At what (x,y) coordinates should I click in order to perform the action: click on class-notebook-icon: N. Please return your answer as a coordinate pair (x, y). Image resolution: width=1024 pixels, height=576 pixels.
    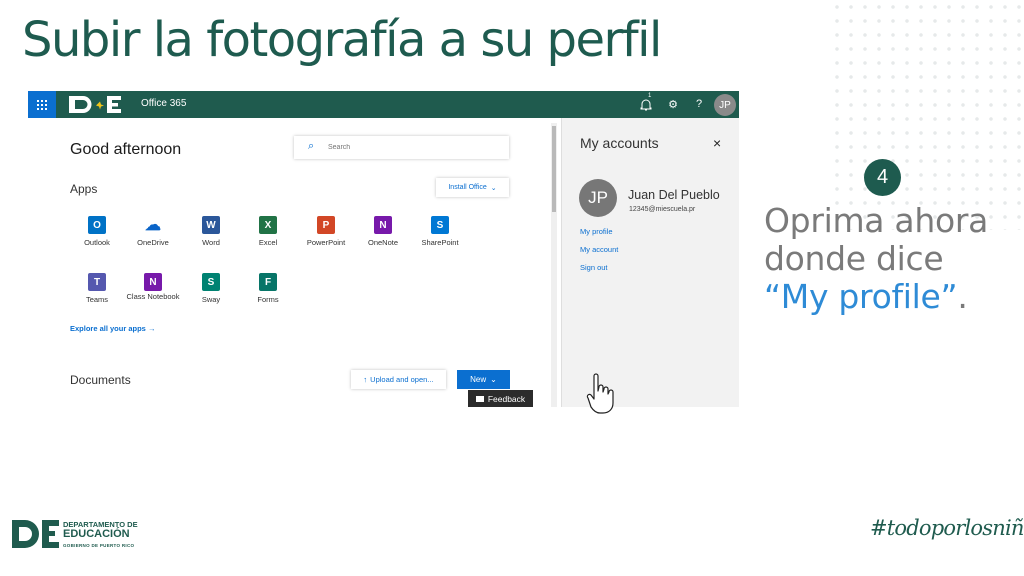
    Looking at the image, I should click on (153, 282).